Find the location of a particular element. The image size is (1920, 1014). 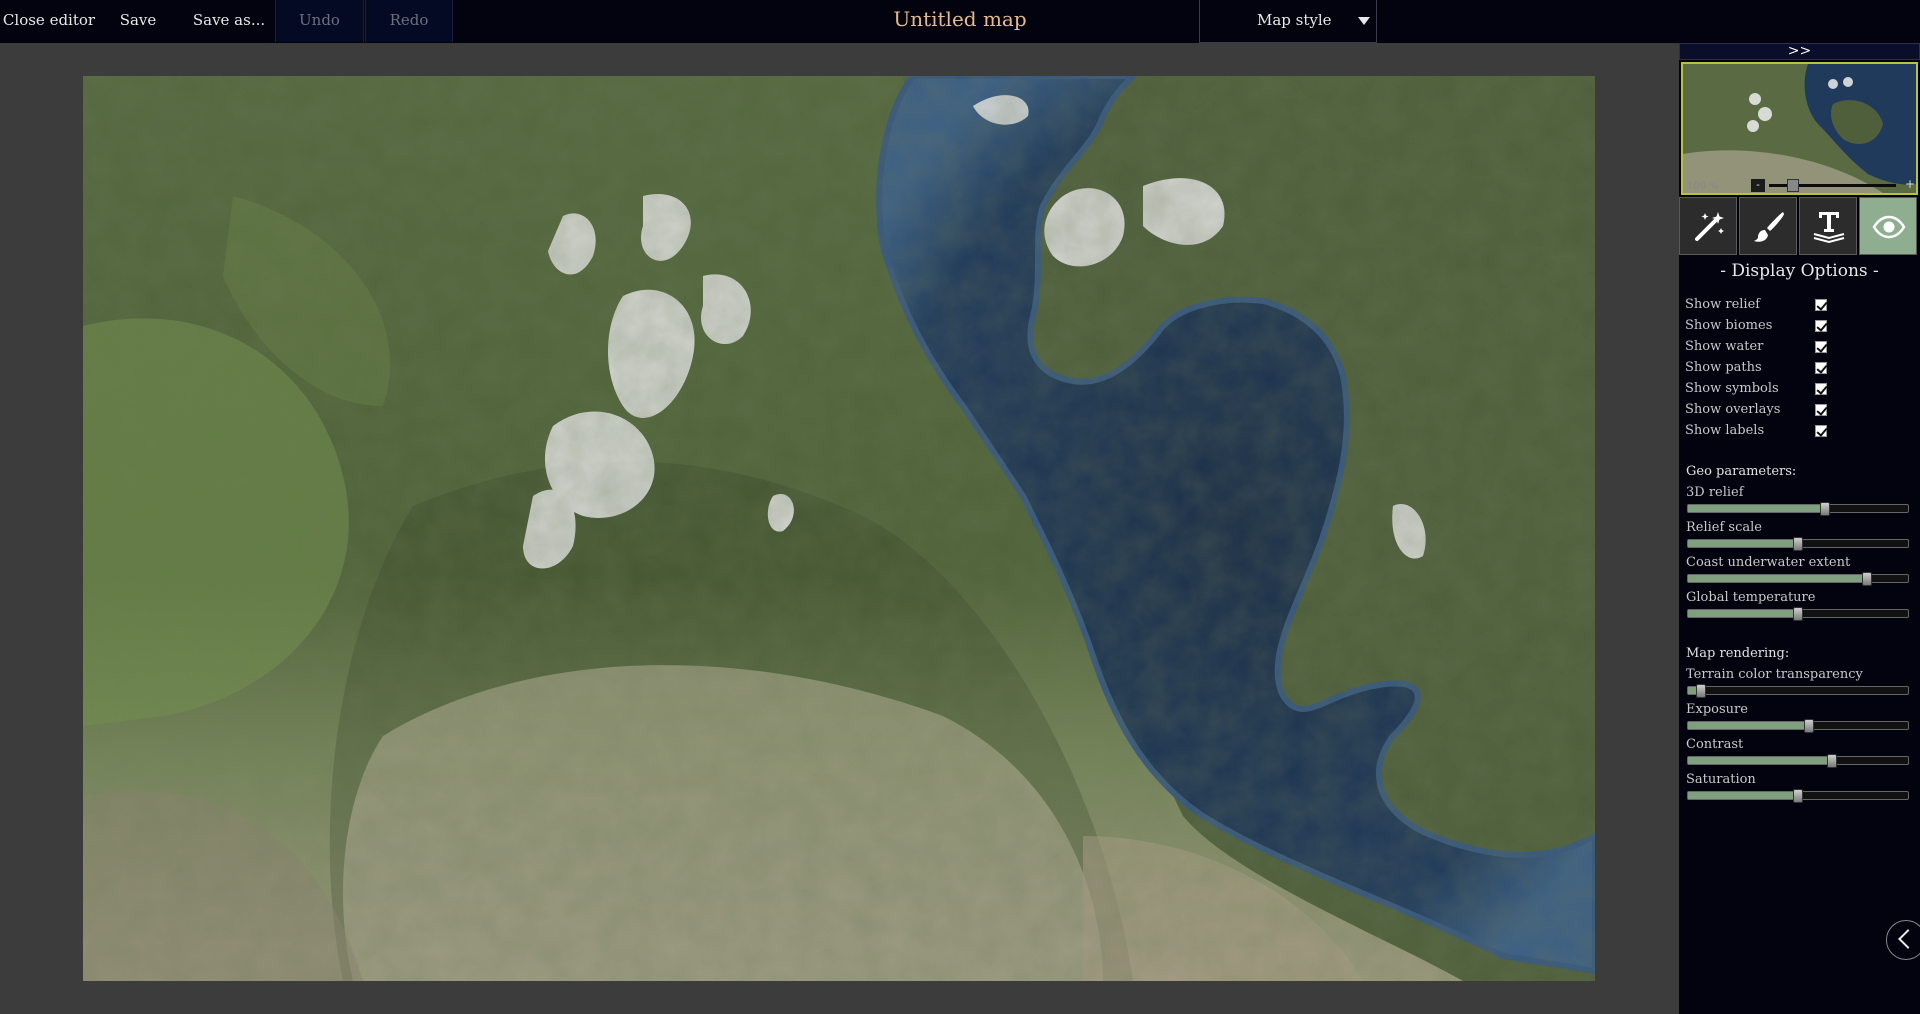

show-symbols-label: Show symbols is located at coordinates (1732, 388).